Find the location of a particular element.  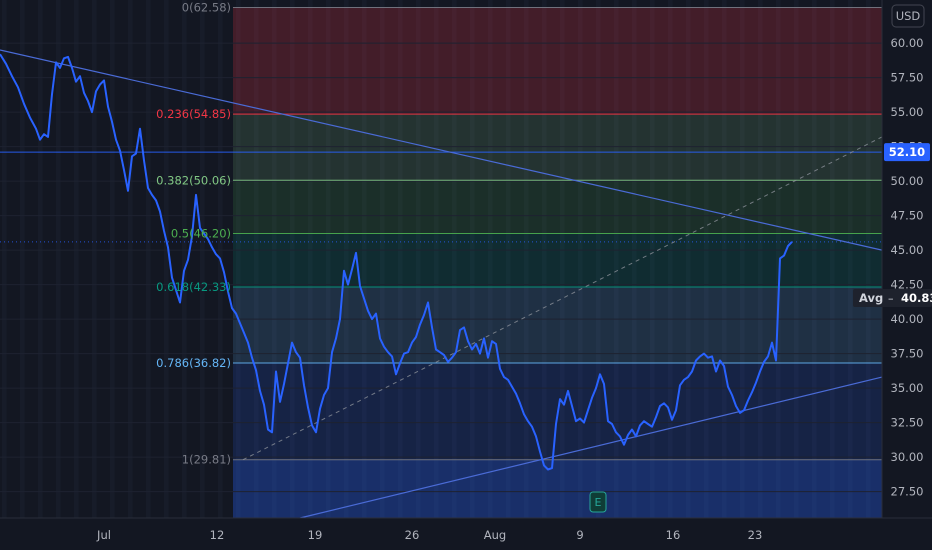

y-tick-label: 57.50 is located at coordinates (907, 78).